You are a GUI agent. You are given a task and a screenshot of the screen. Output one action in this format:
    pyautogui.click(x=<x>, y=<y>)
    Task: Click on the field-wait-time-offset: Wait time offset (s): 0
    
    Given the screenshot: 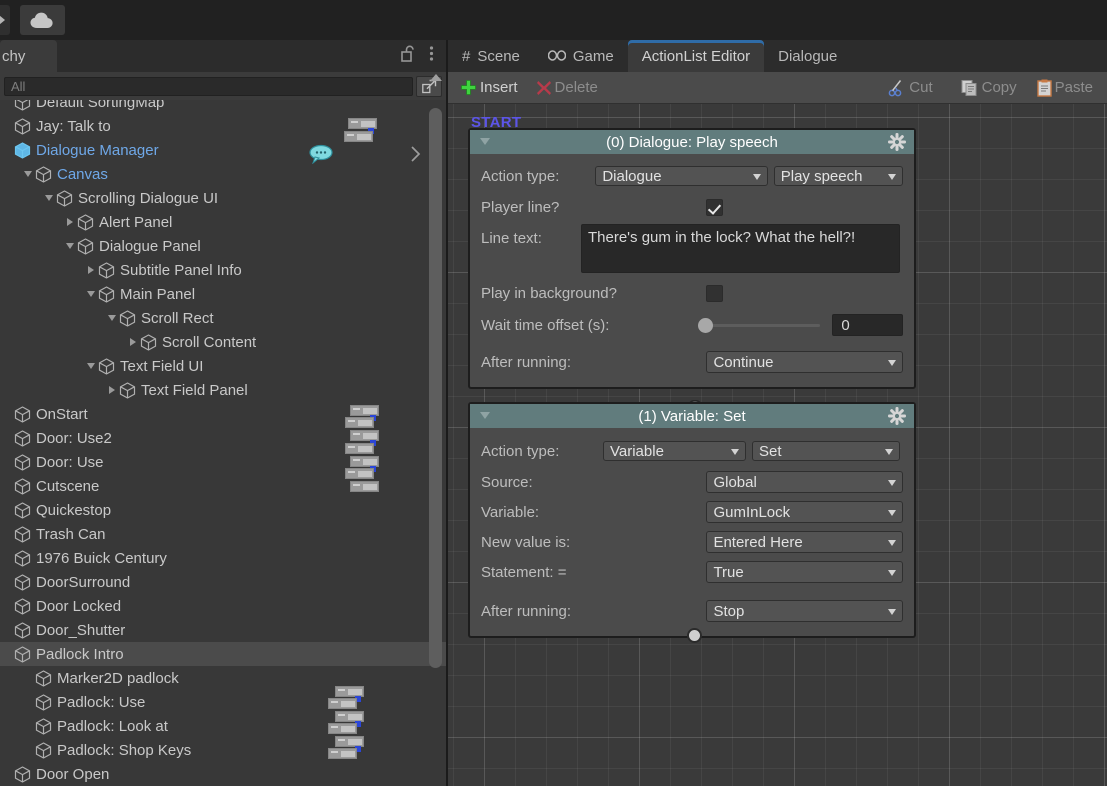 What is the action you would take?
    pyautogui.click(x=692, y=325)
    